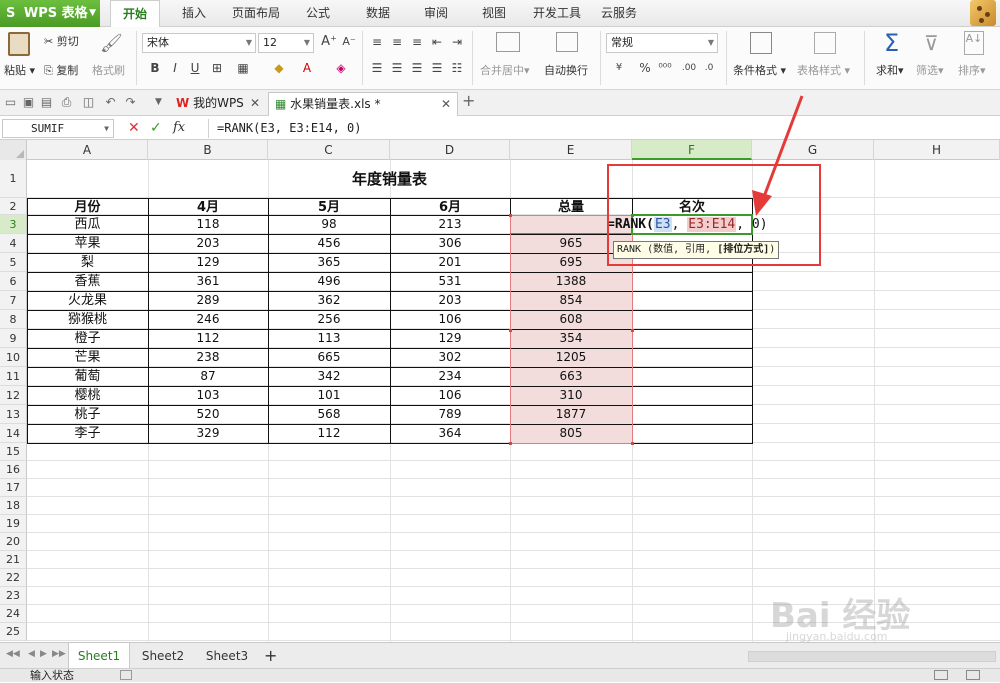  I want to click on table-cell: 火龙果, so click(87, 300).